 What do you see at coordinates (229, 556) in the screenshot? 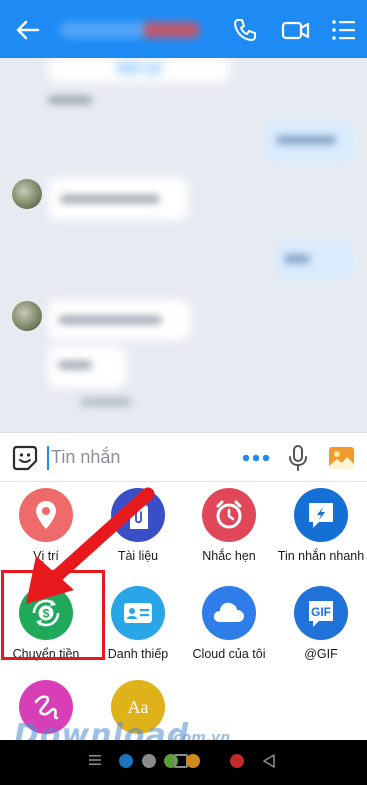
I see `reminder-label: Nhắc hẹn` at bounding box center [229, 556].